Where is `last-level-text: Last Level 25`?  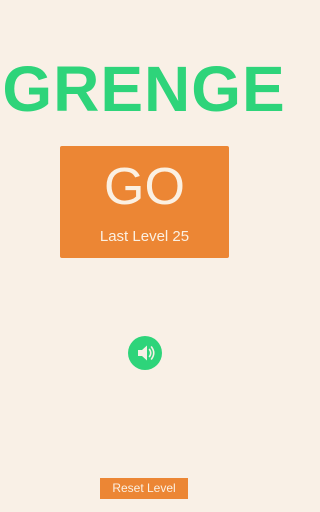 last-level-text: Last Level 25 is located at coordinates (144, 236).